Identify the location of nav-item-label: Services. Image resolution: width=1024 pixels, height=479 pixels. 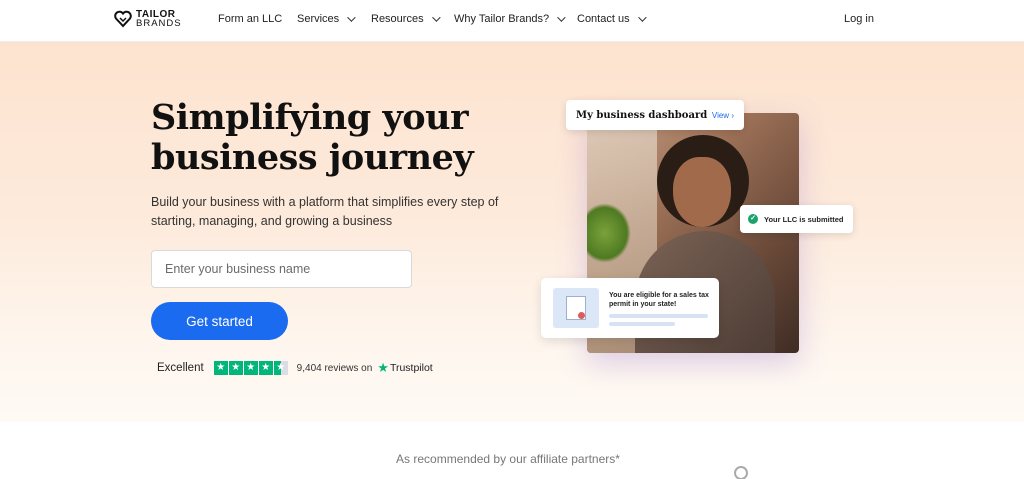
(318, 19).